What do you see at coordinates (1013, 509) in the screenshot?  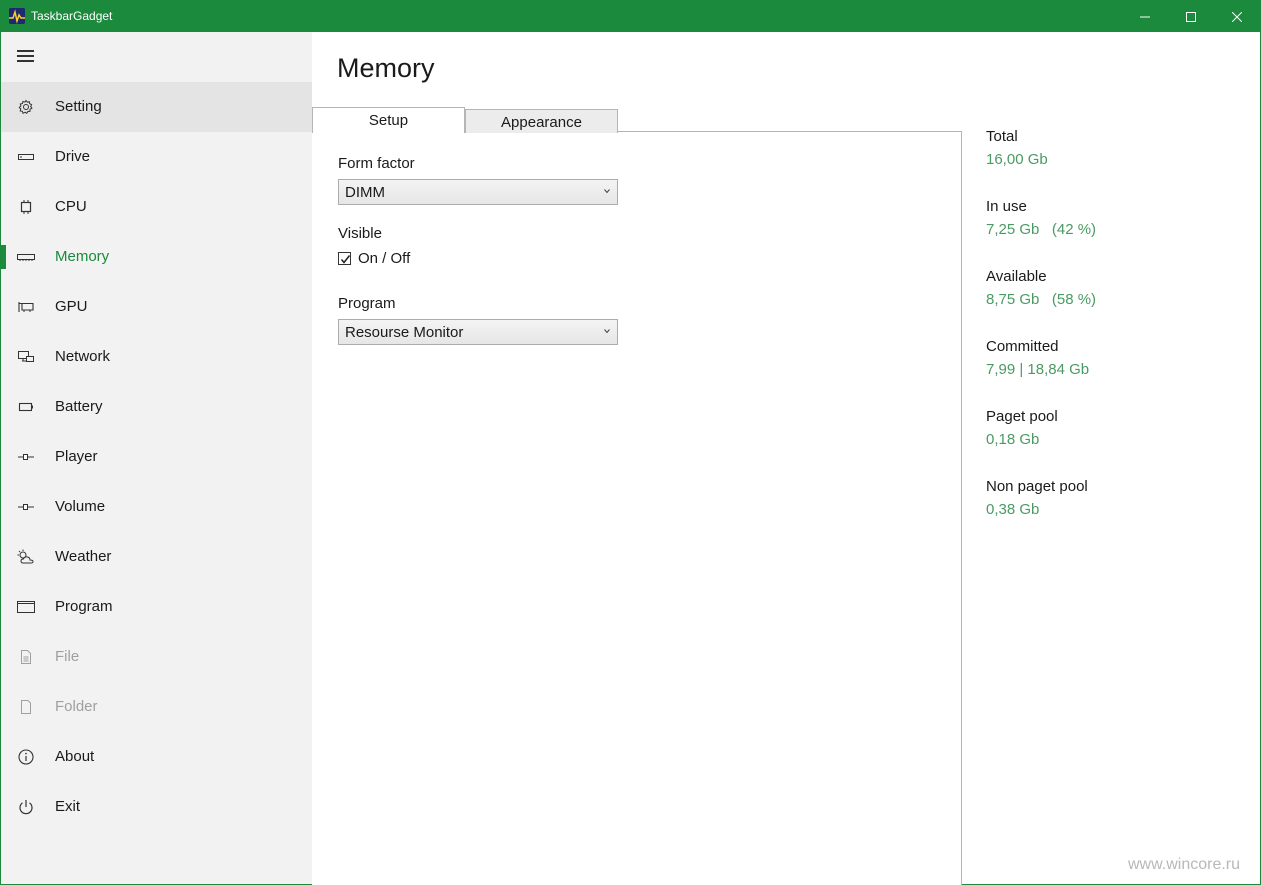 I see `stat-non-paget-pool-value: 0,38 Gb` at bounding box center [1013, 509].